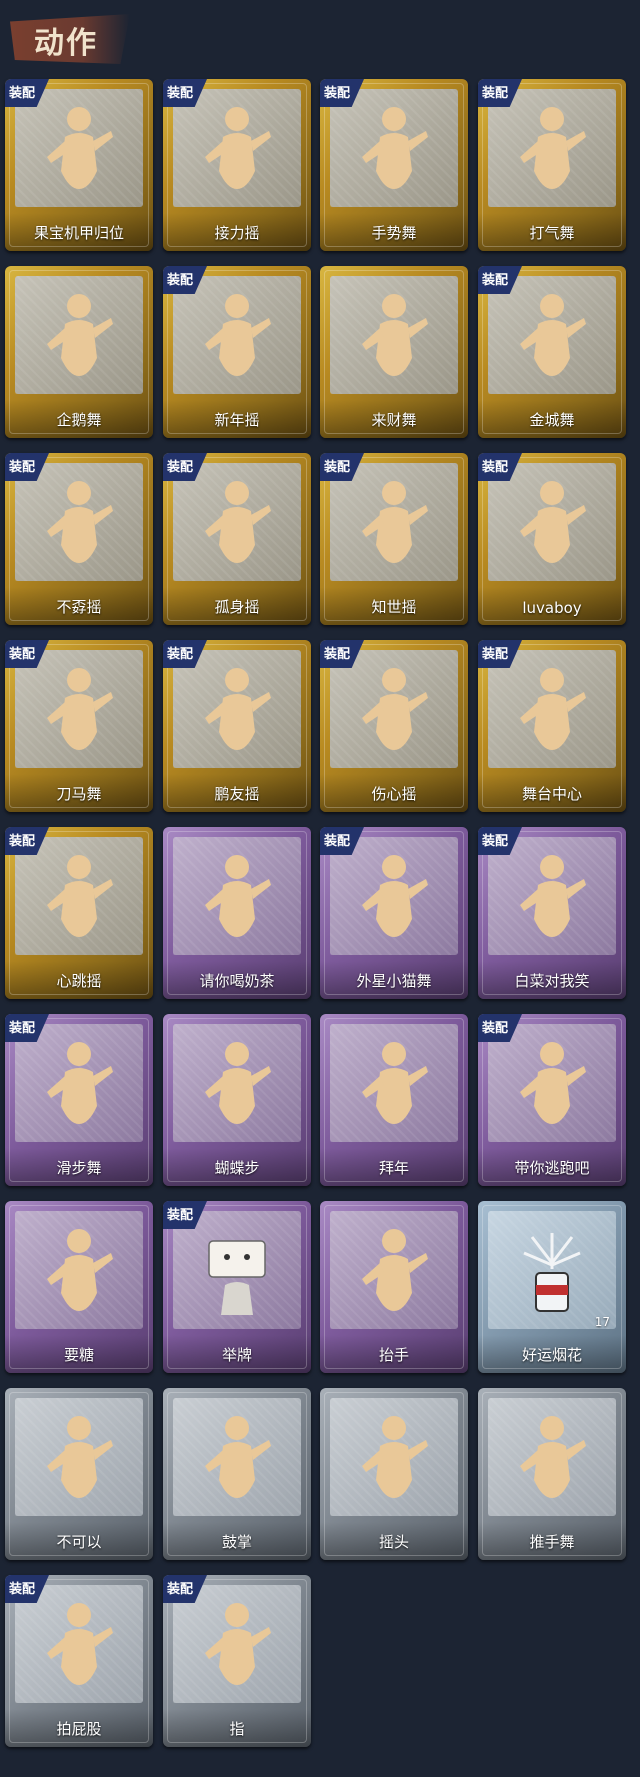 The image size is (640, 1777). I want to click on action-card: 孤身摇 装配, so click(237, 539).